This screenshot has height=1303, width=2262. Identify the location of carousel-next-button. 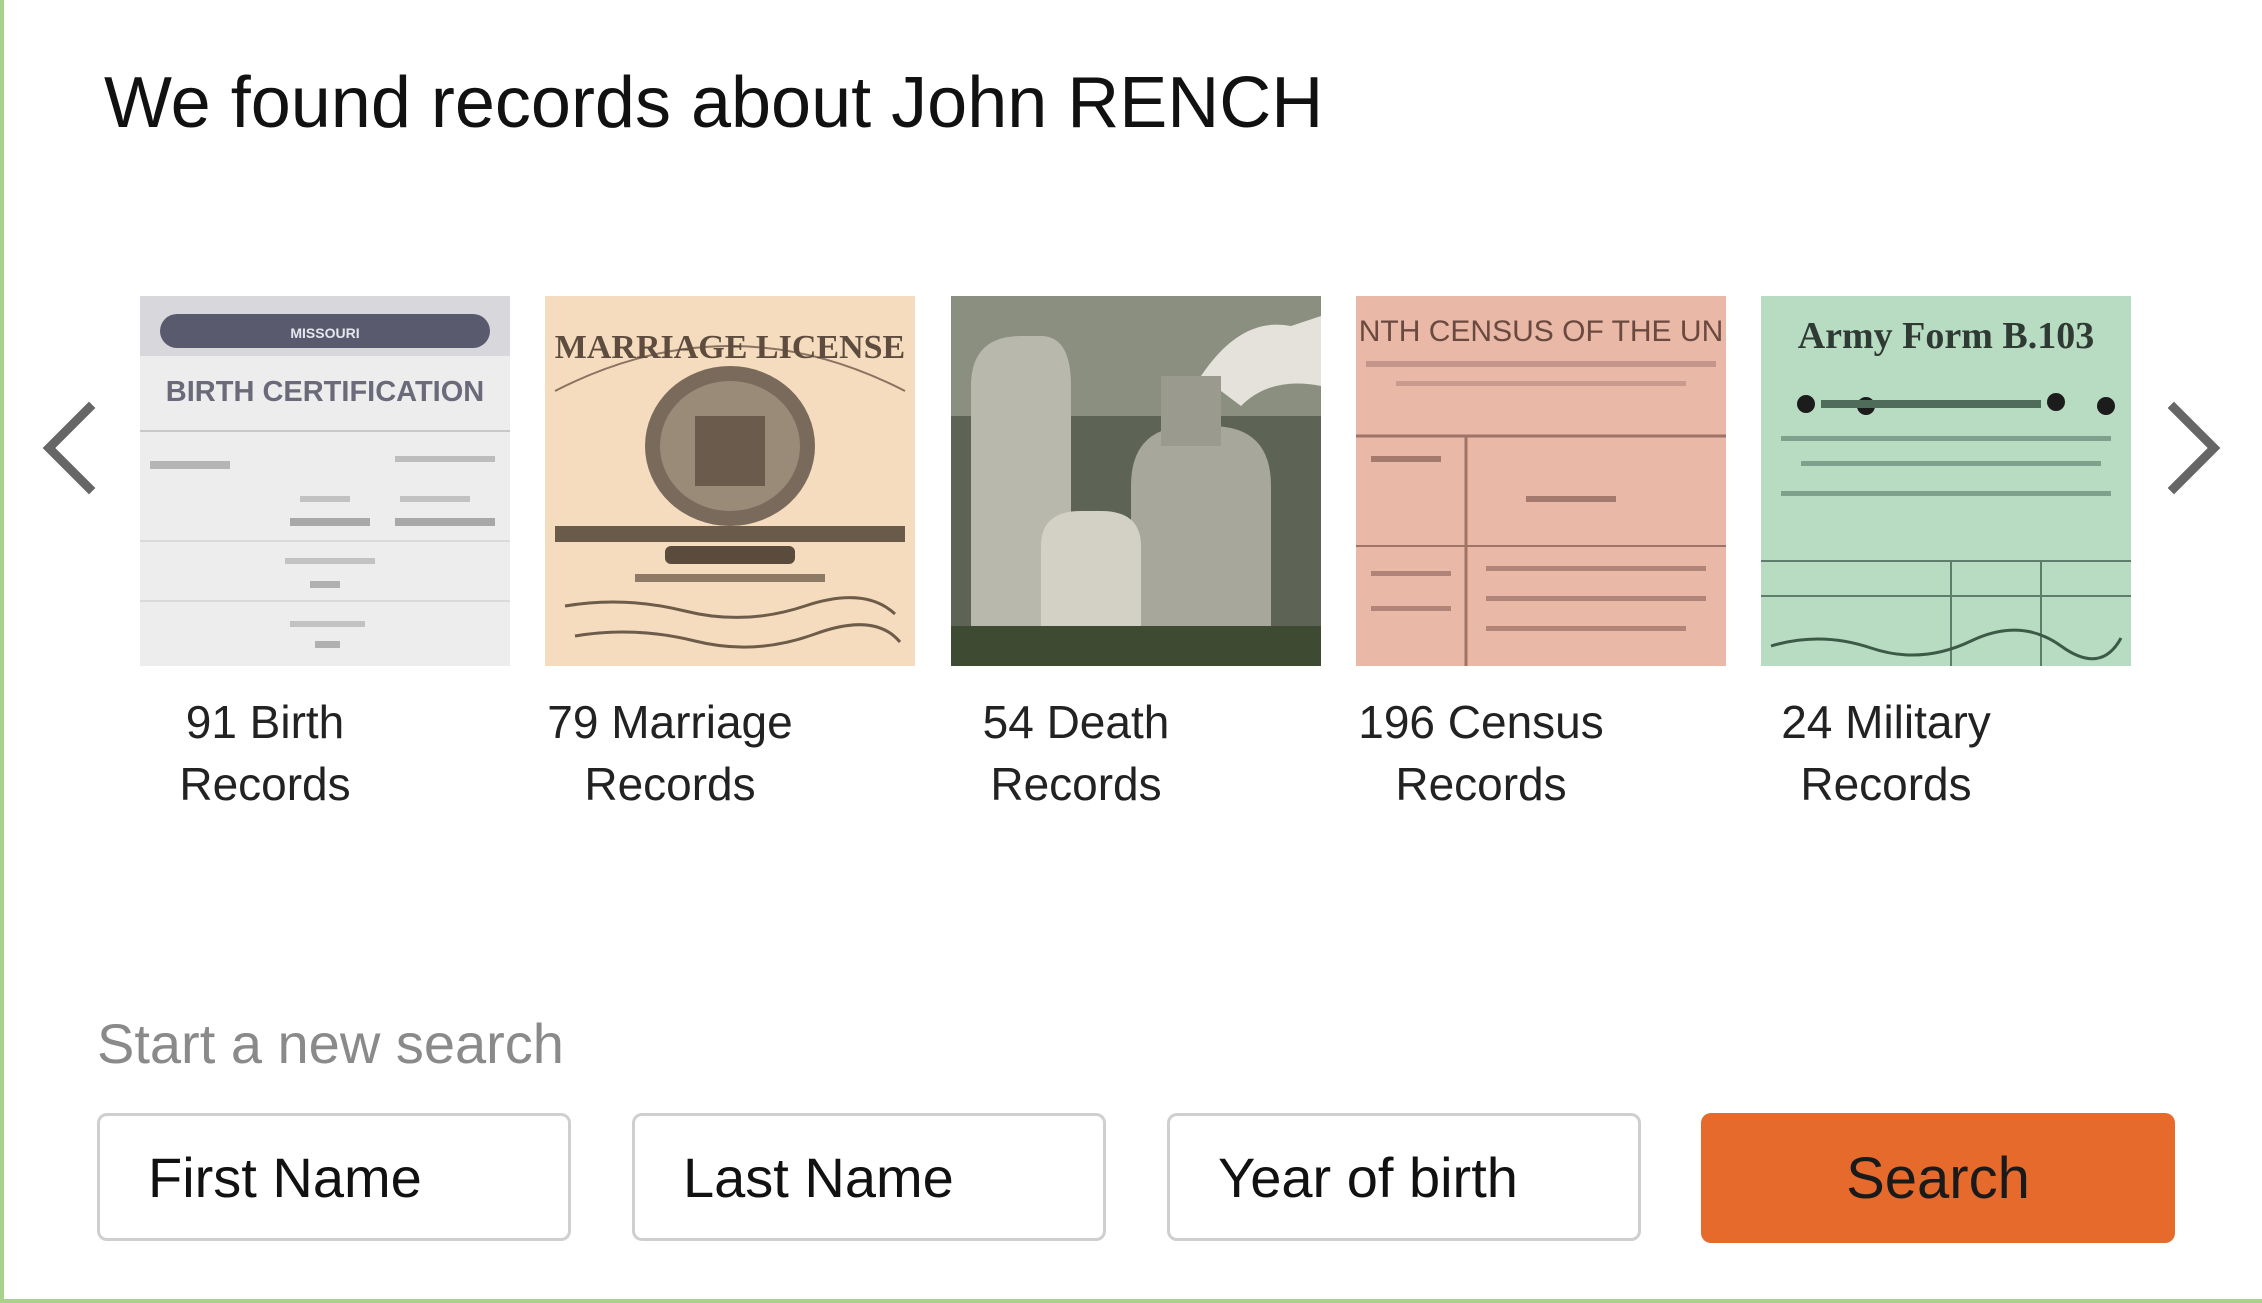
(2194, 448).